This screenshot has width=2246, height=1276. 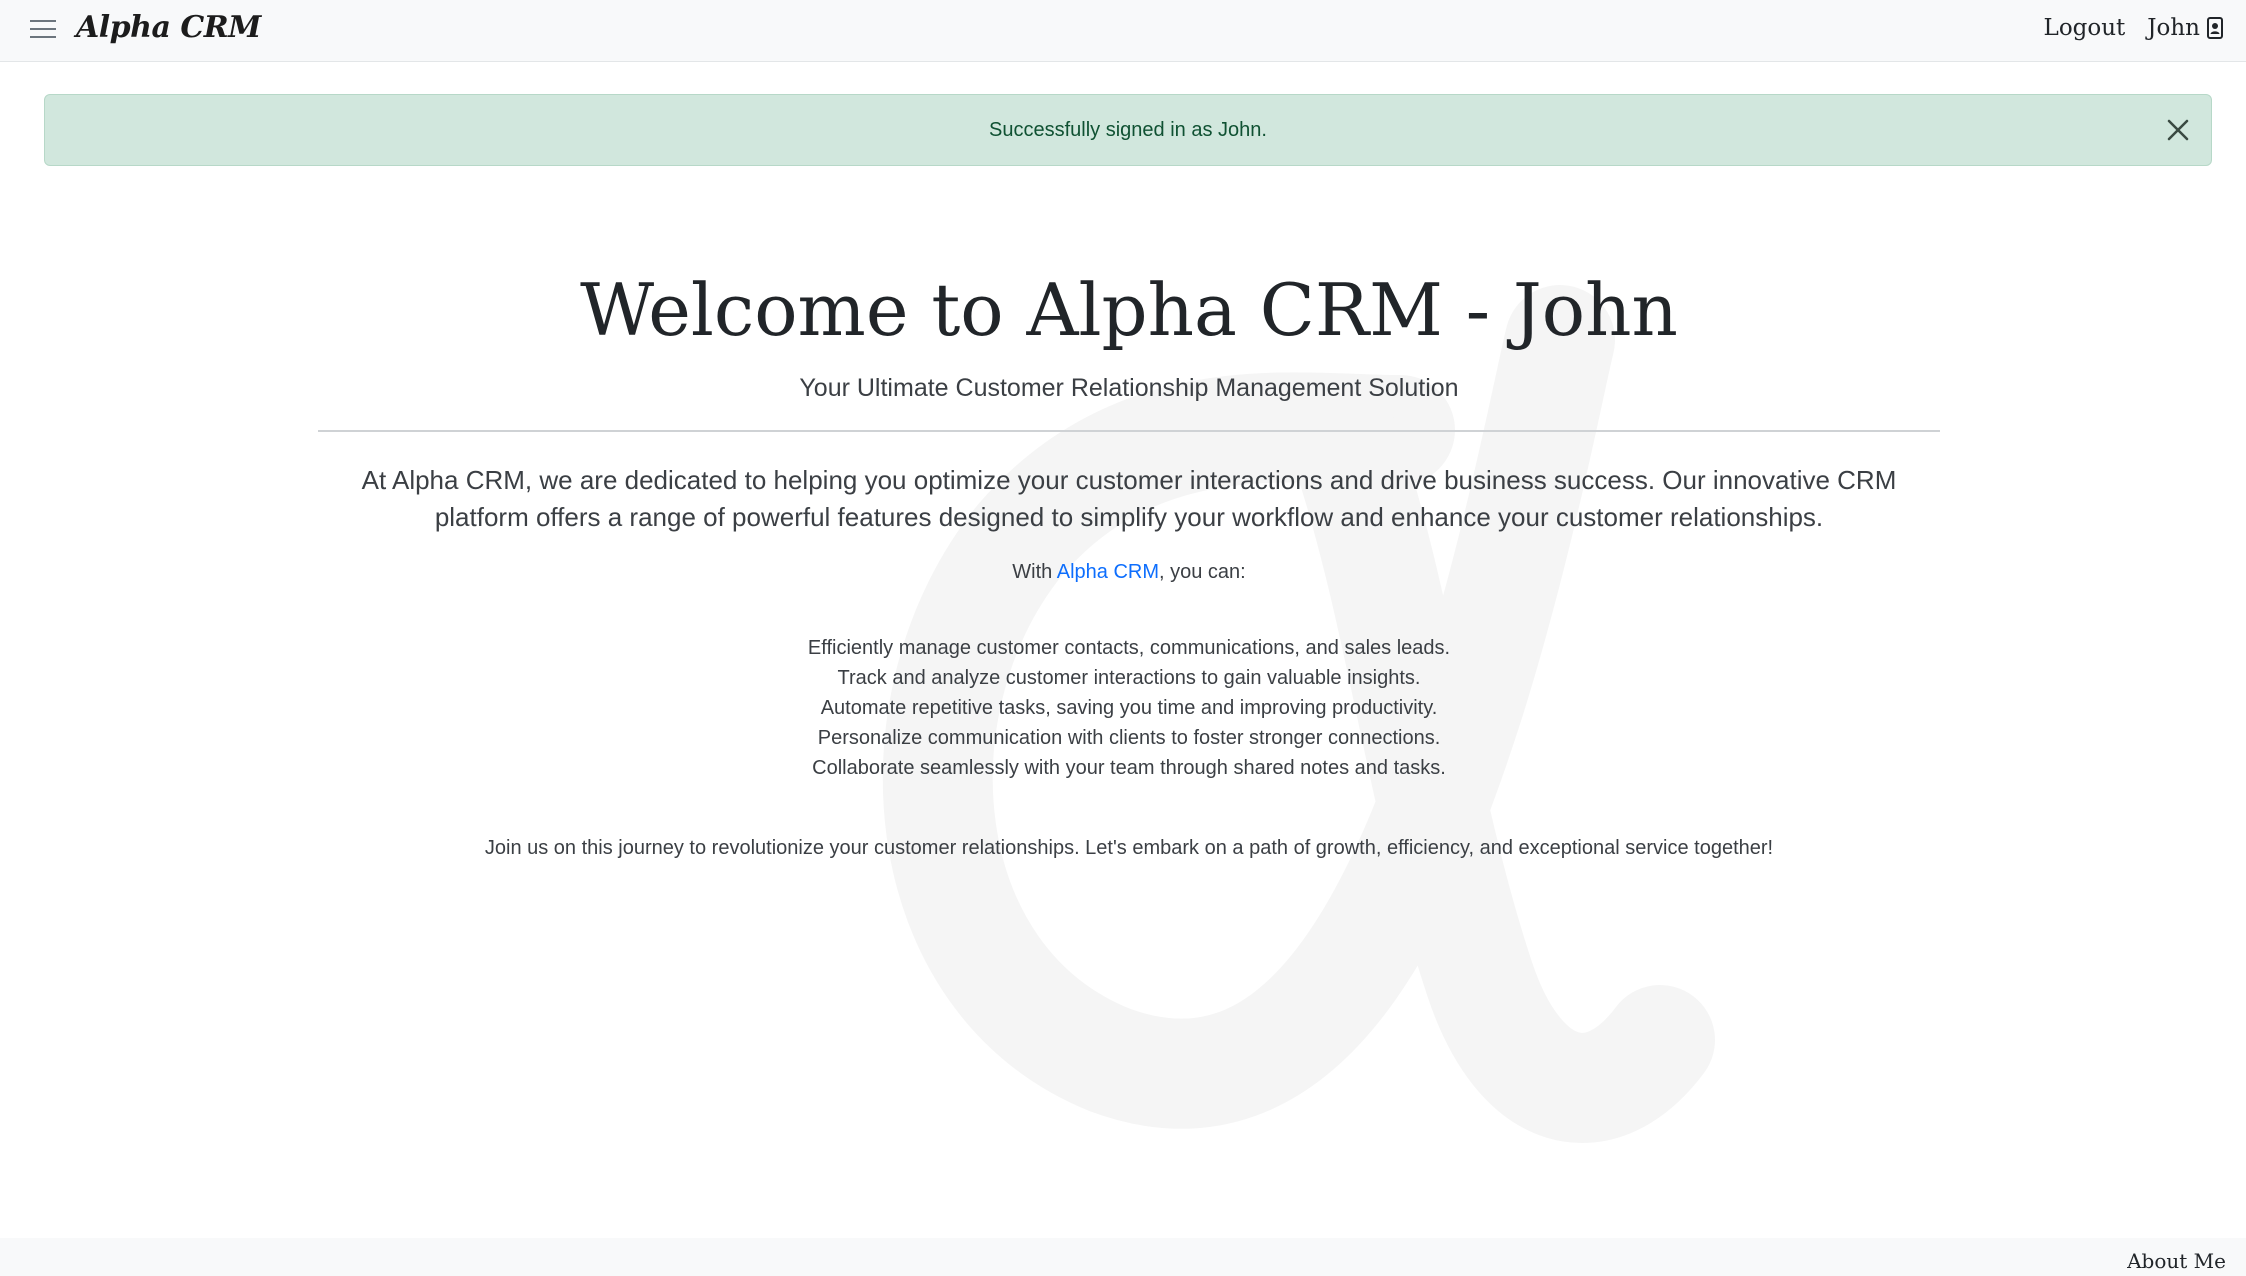 I want to click on alert-message: Successfully signed in as John., so click(x=1128, y=130).